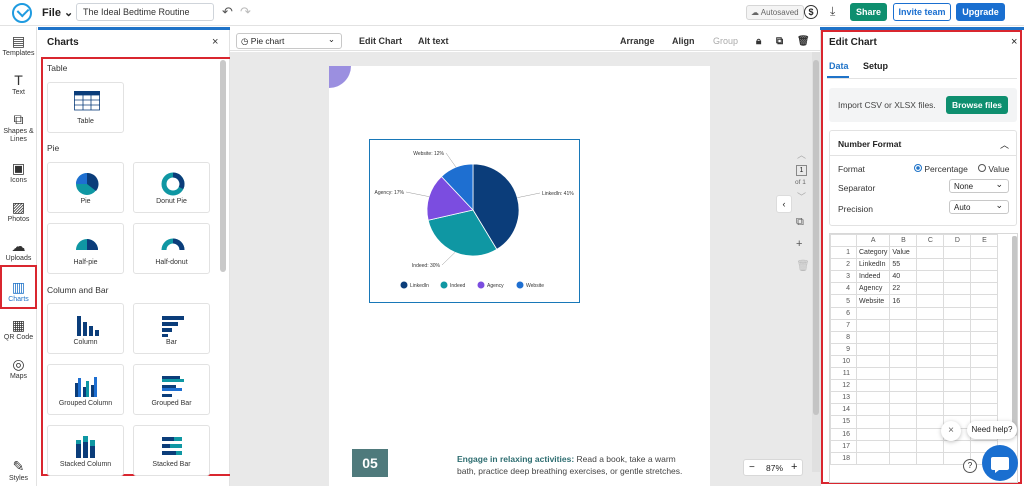  What do you see at coordinates (758, 41) in the screenshot?
I see `lock-icon: 🔒︎` at bounding box center [758, 41].